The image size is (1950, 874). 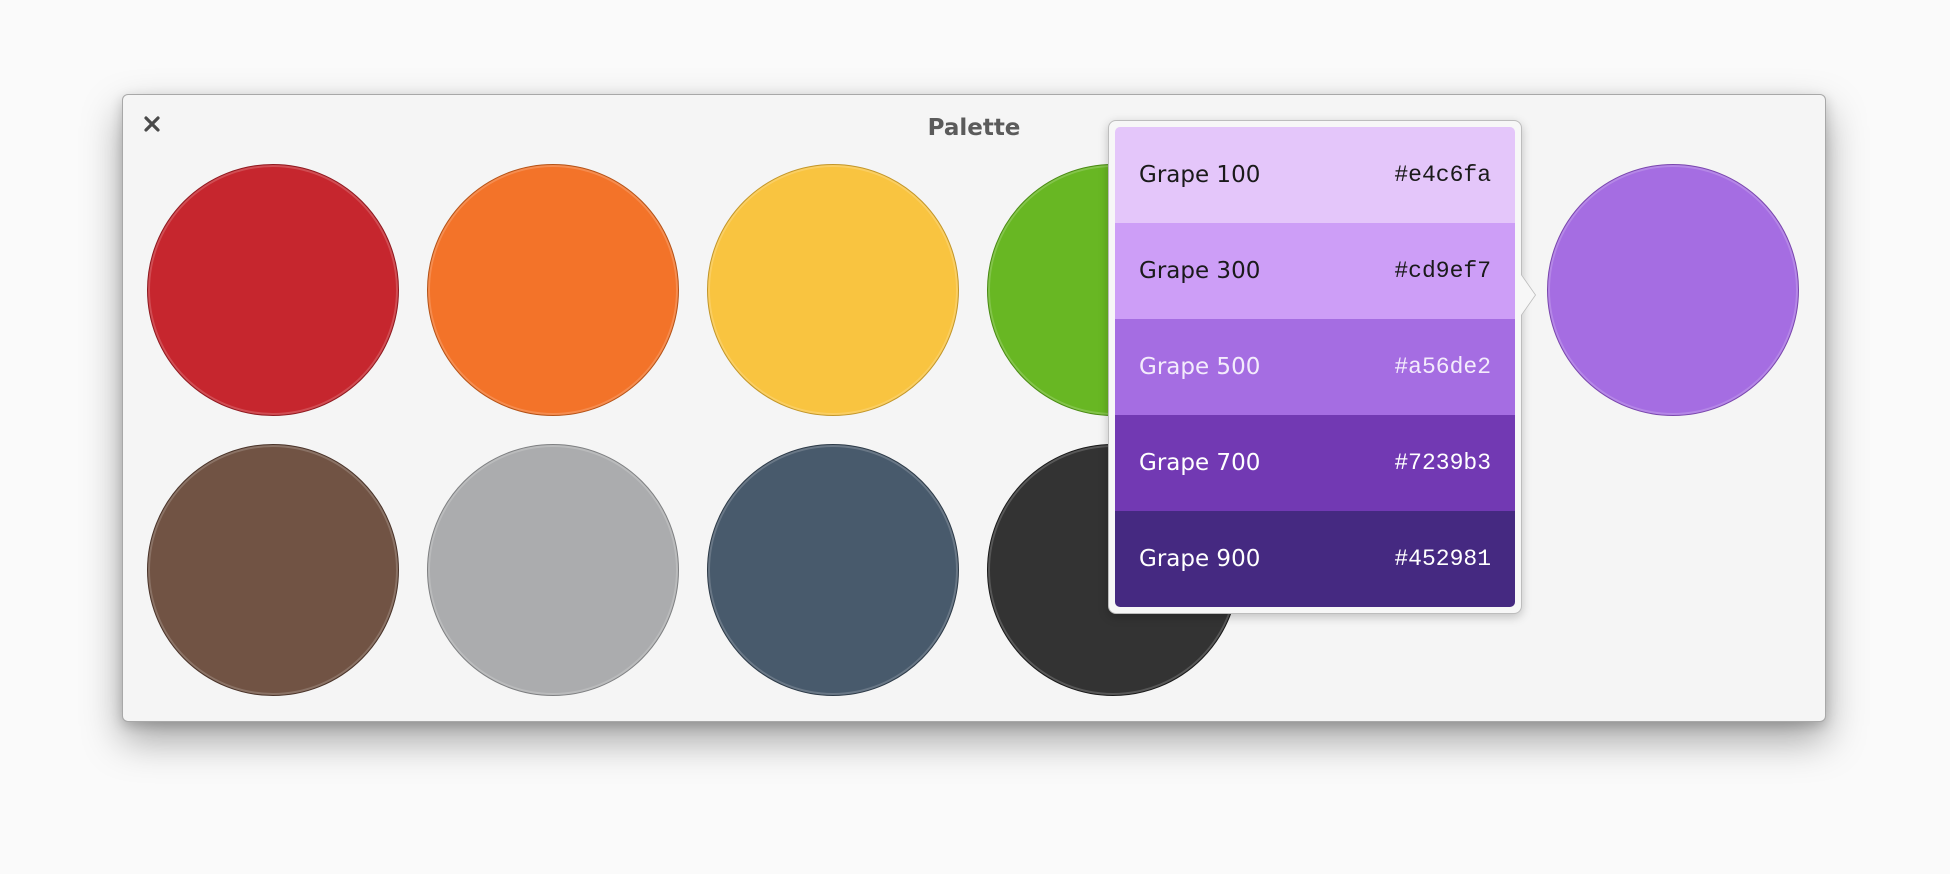 I want to click on swatch-cocoa, so click(x=273, y=570).